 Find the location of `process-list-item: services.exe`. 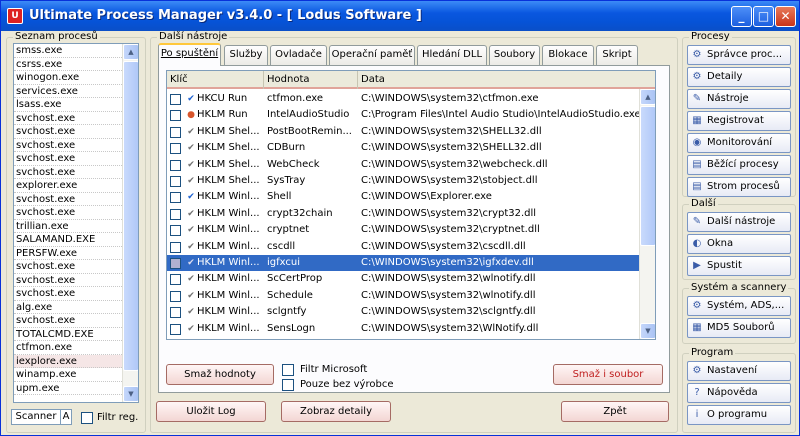

process-list-item: services.exe is located at coordinates (76, 91).